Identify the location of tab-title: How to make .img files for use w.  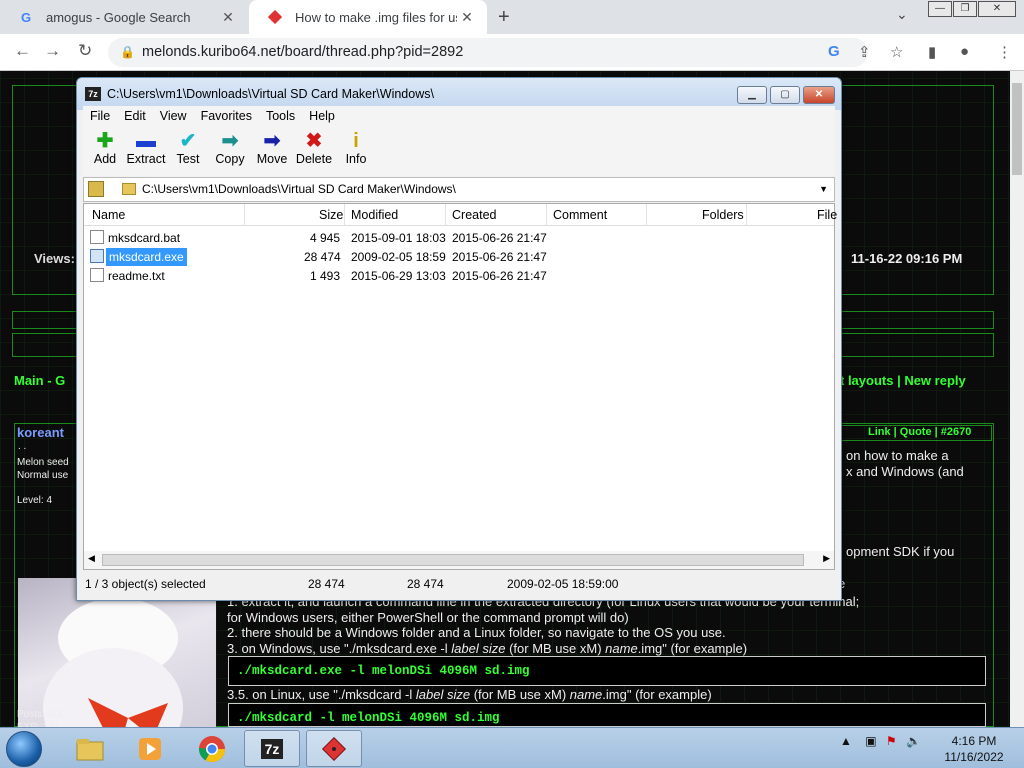
(376, 17).